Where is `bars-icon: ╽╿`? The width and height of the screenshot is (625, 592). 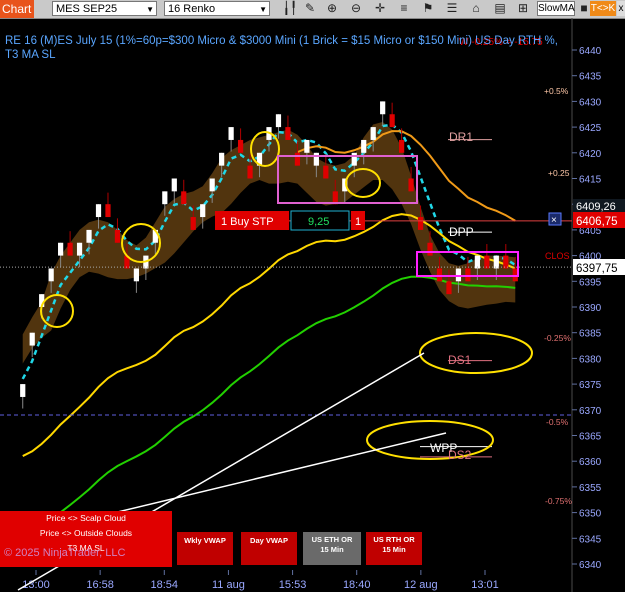 bars-icon: ╽╿ is located at coordinates (290, 8).